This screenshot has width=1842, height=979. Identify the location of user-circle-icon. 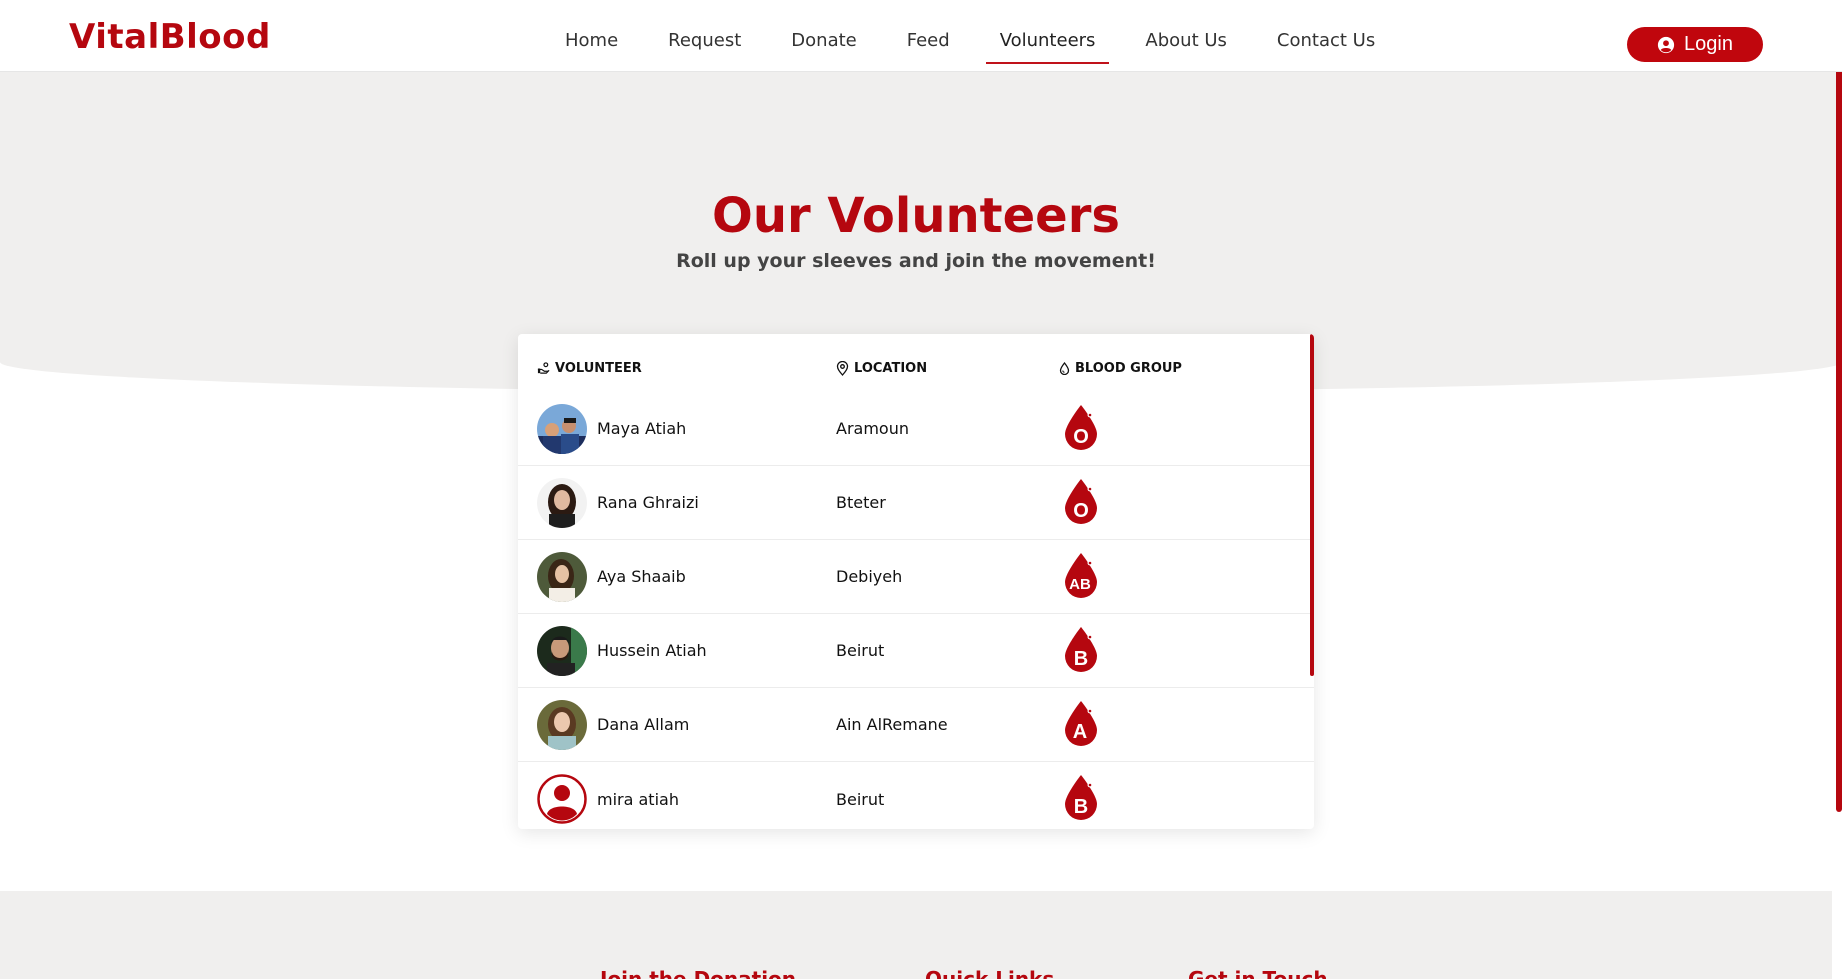
(1666, 44).